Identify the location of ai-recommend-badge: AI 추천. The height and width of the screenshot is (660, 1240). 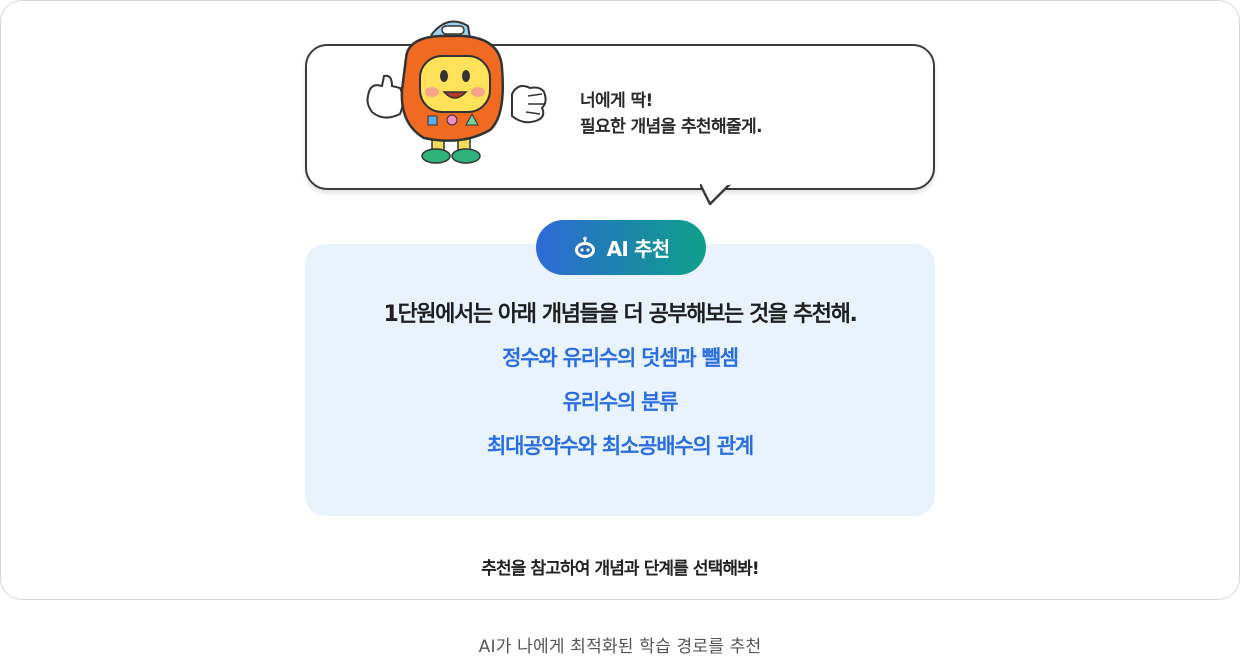
(621, 247).